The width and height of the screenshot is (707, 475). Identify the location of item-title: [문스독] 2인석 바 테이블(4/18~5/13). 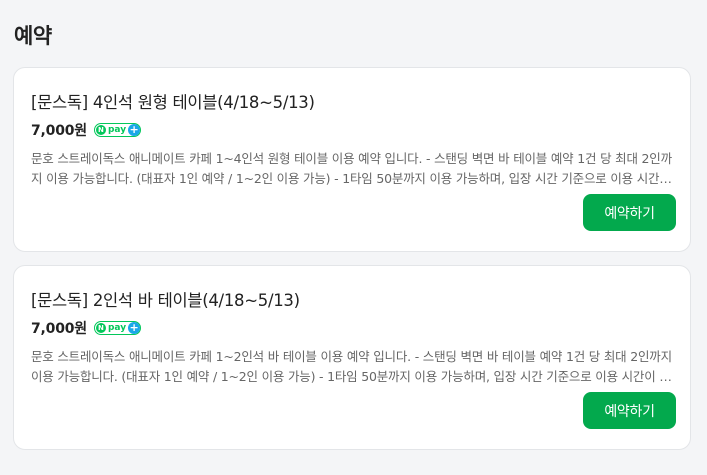
(165, 299).